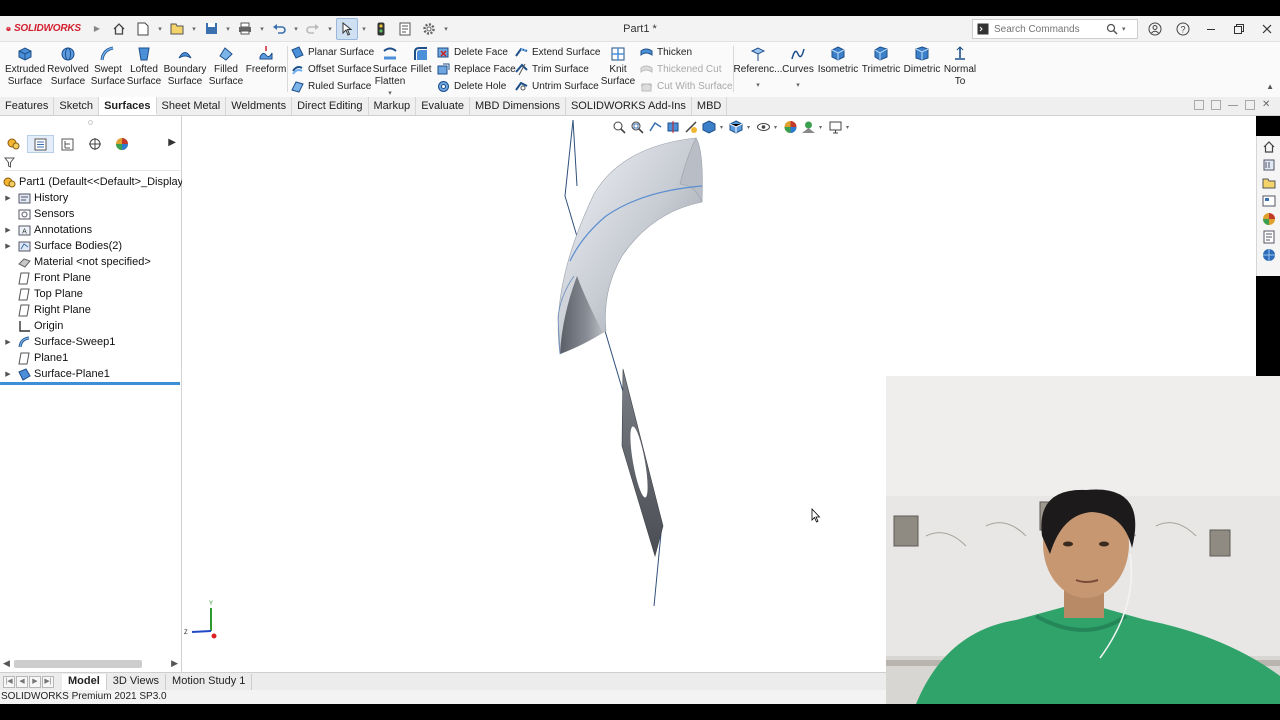 The height and width of the screenshot is (720, 1280). I want to click on configuration-manager-tab, so click(67, 144).